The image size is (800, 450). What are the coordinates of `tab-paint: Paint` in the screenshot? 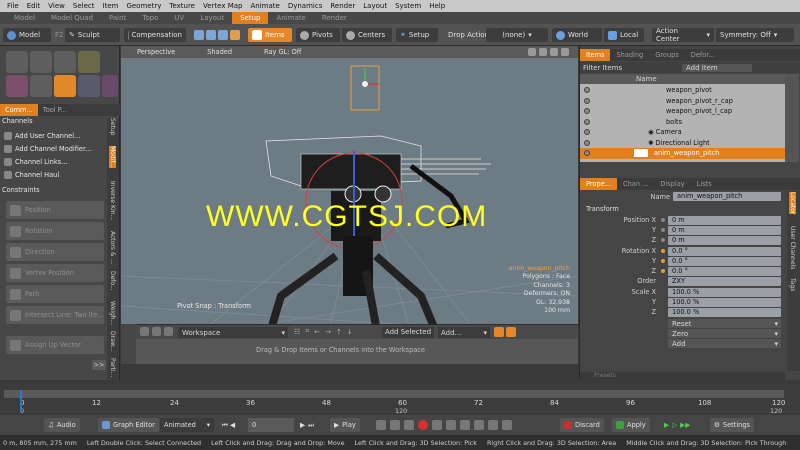 It's located at (117, 18).